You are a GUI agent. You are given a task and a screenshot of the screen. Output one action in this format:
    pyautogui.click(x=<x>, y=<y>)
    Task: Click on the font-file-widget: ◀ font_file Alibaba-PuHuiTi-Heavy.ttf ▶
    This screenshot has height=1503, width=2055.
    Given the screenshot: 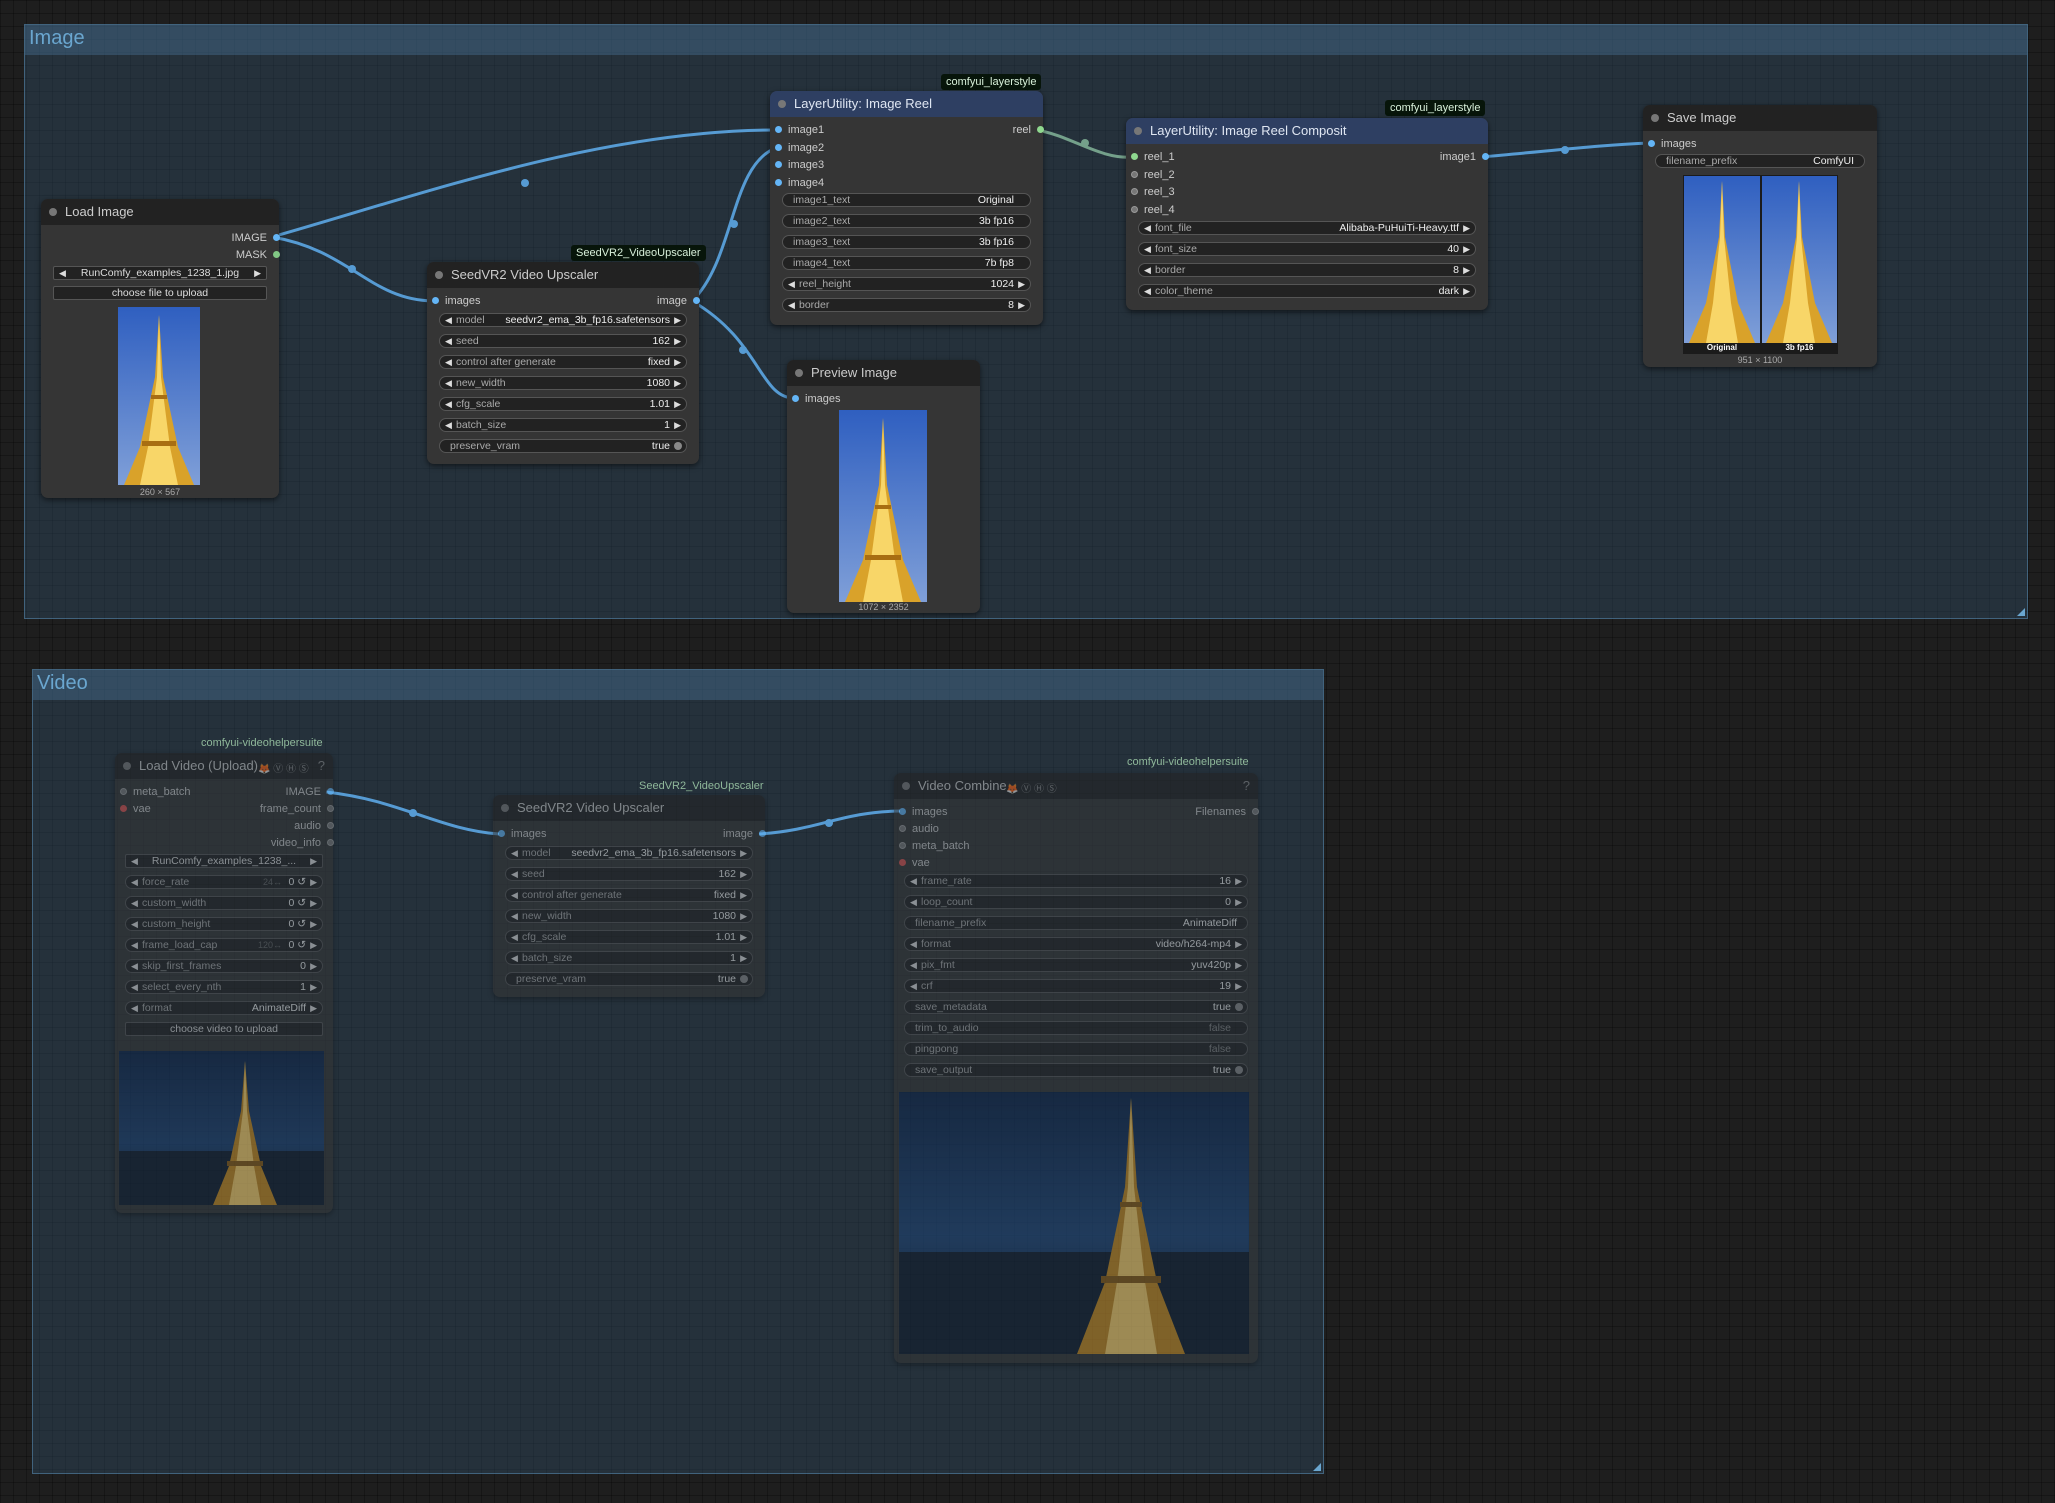 What is the action you would take?
    pyautogui.click(x=1307, y=228)
    